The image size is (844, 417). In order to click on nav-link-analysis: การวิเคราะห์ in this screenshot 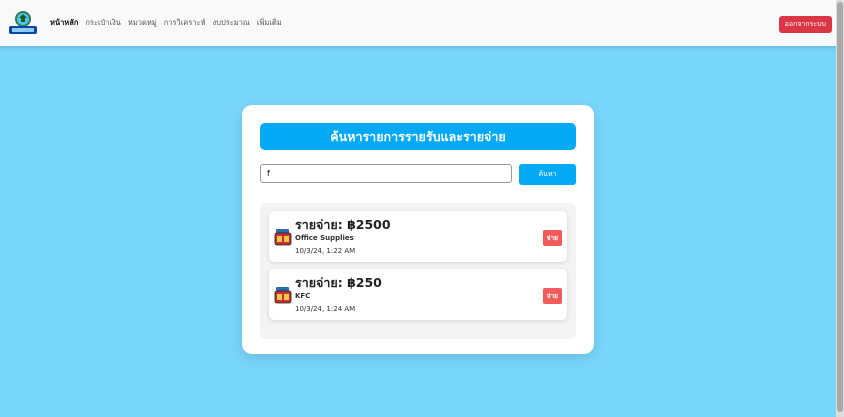, I will do `click(185, 23)`.